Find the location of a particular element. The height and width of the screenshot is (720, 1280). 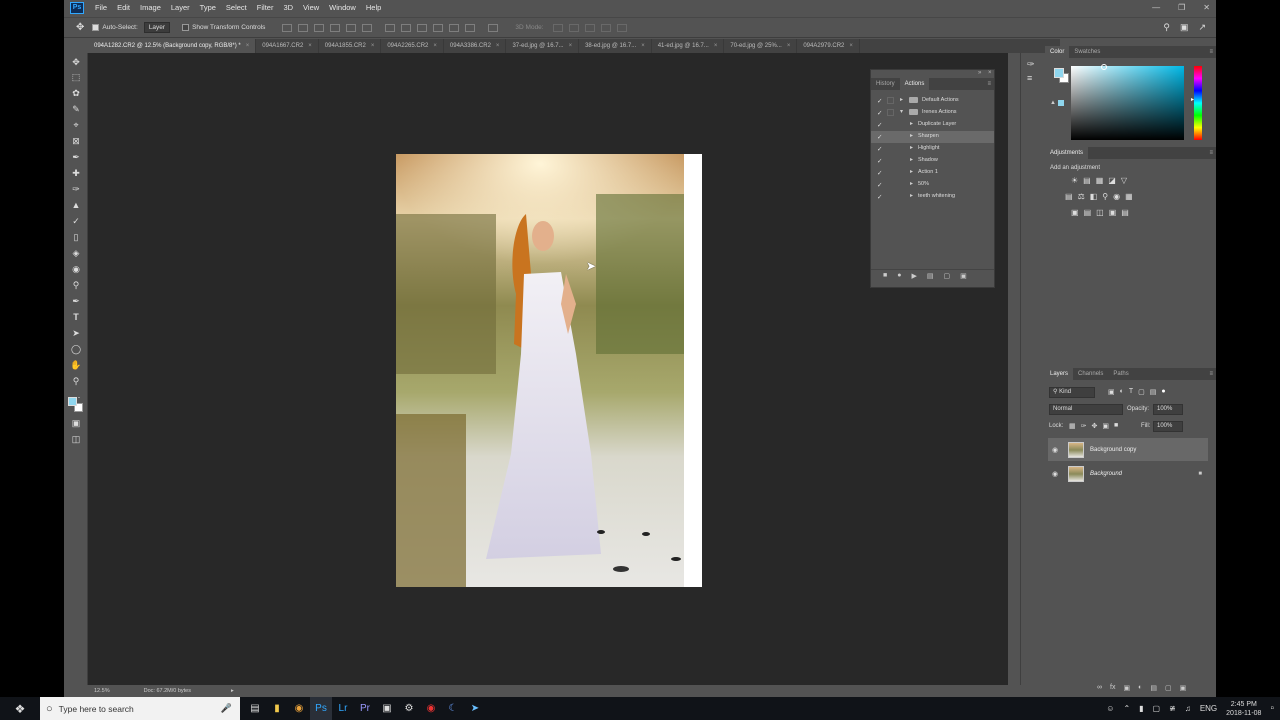

frame-tool-icon: ⊠ is located at coordinates (76, 141).